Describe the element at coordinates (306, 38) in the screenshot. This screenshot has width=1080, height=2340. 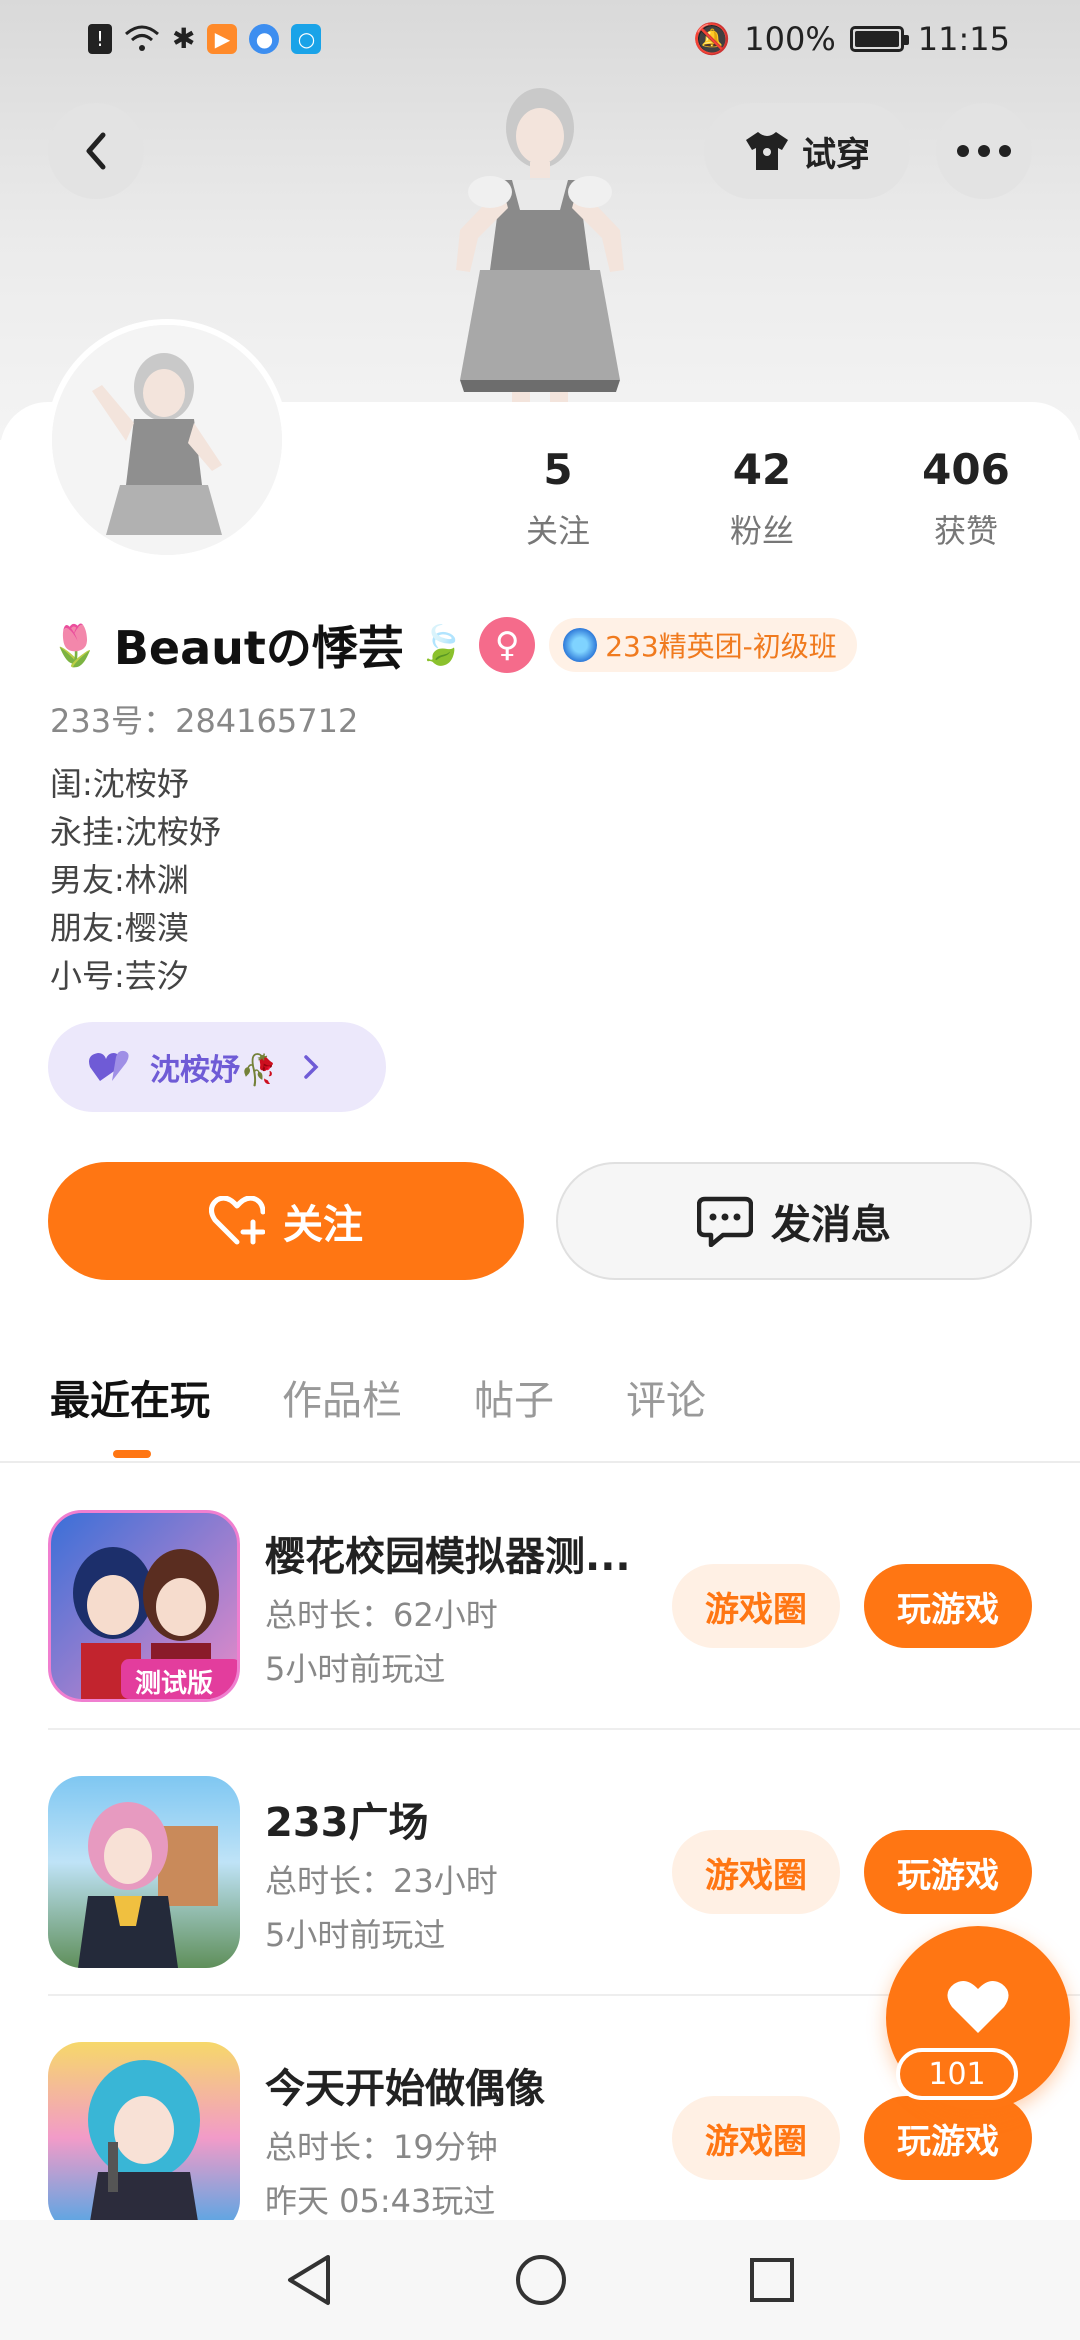
I see `app-notification-icon-3: ○` at that location.